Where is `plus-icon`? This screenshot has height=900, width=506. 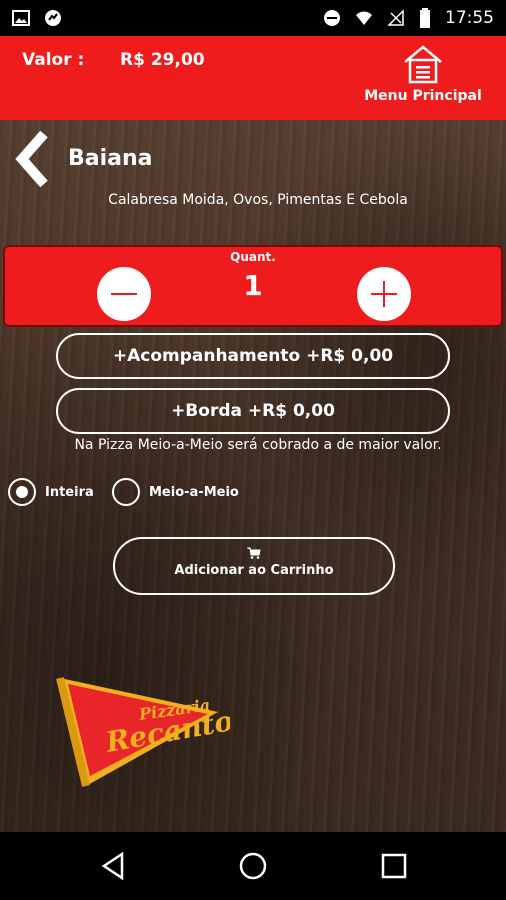
plus-icon is located at coordinates (384, 294).